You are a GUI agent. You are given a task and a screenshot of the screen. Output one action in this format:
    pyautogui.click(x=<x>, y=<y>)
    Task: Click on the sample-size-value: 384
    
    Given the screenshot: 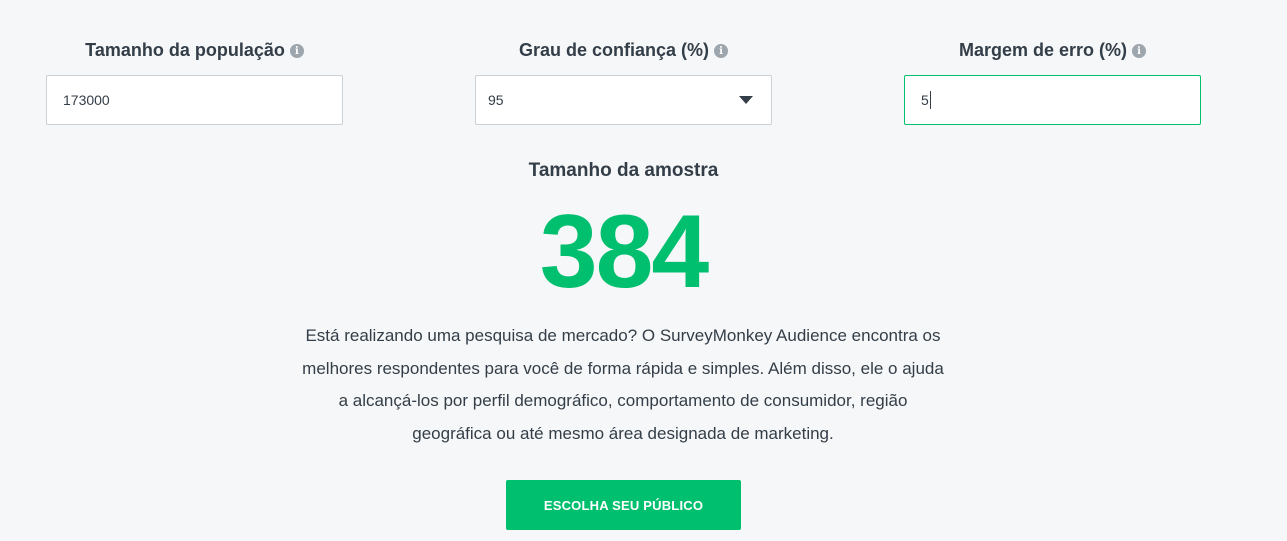 What is the action you would take?
    pyautogui.click(x=624, y=252)
    